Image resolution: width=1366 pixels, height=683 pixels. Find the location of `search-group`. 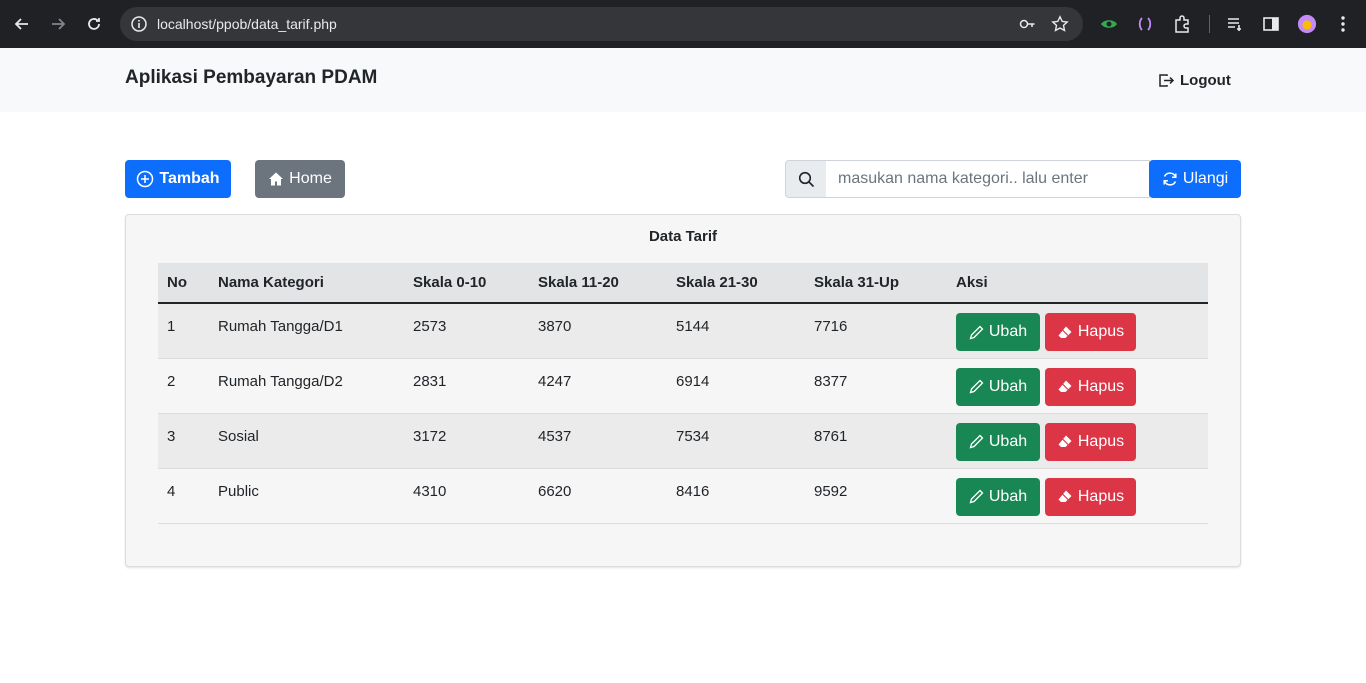

search-group is located at coordinates (967, 179).